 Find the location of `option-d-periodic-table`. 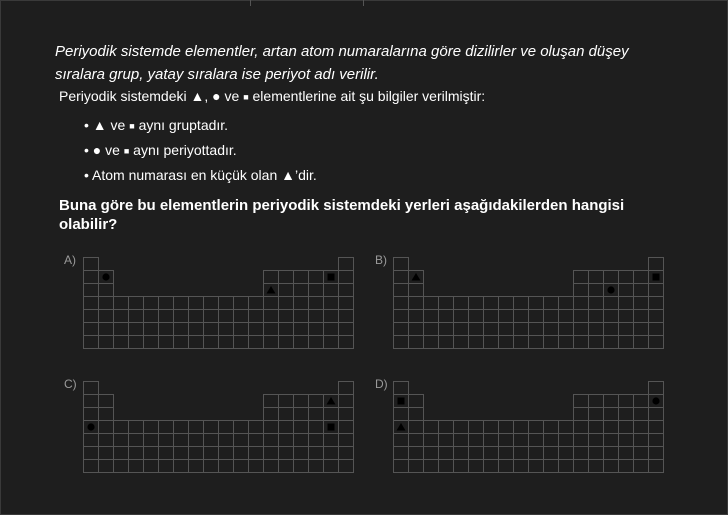

option-d-periodic-table is located at coordinates (529, 428).